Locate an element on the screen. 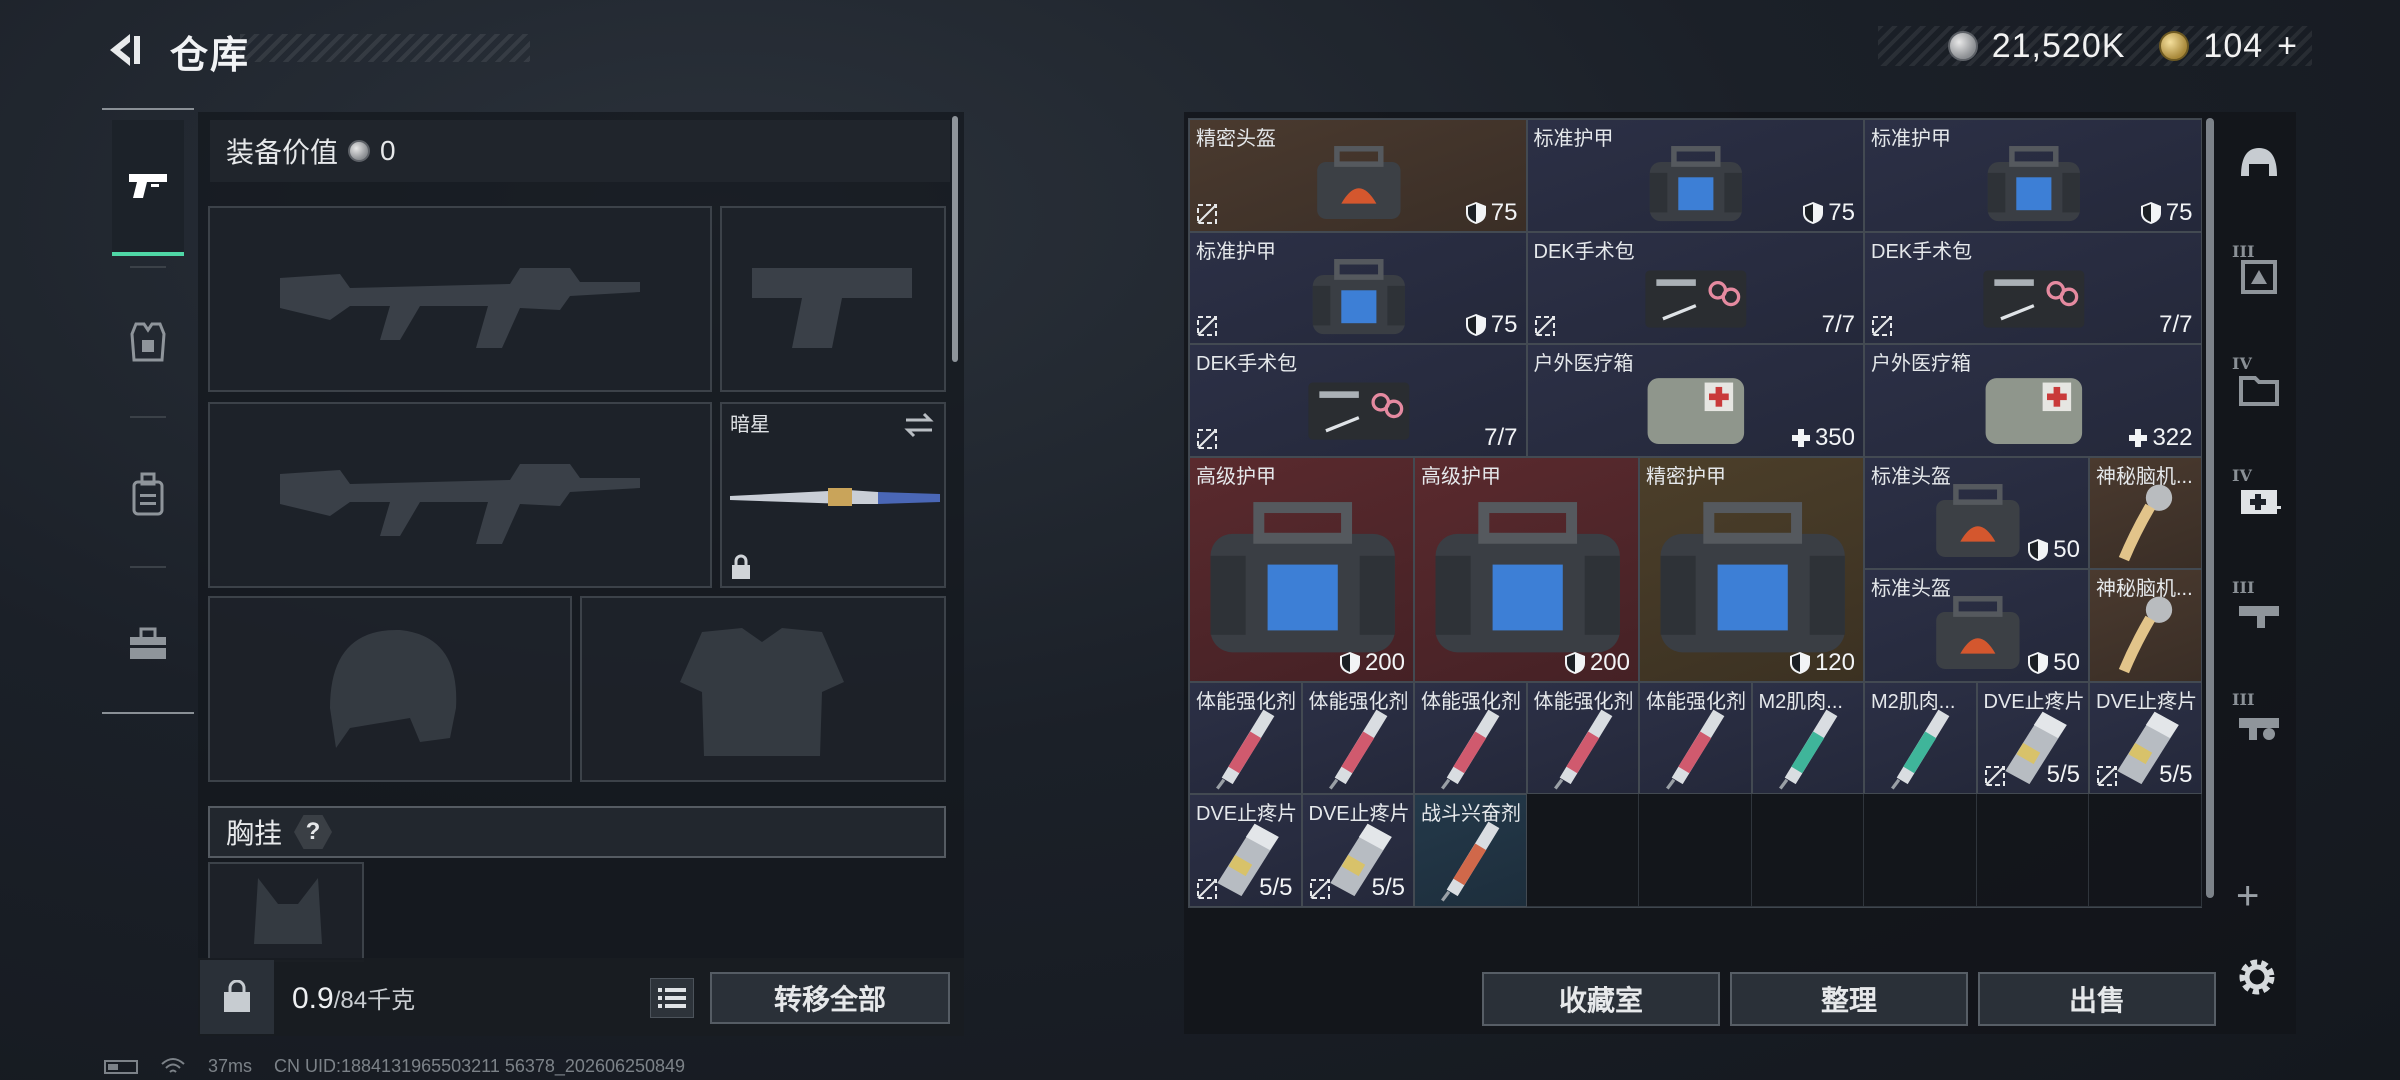 Image resolution: width=2400 pixels, height=1080 pixels. storage-item-value-text: 120 is located at coordinates (1834, 662).